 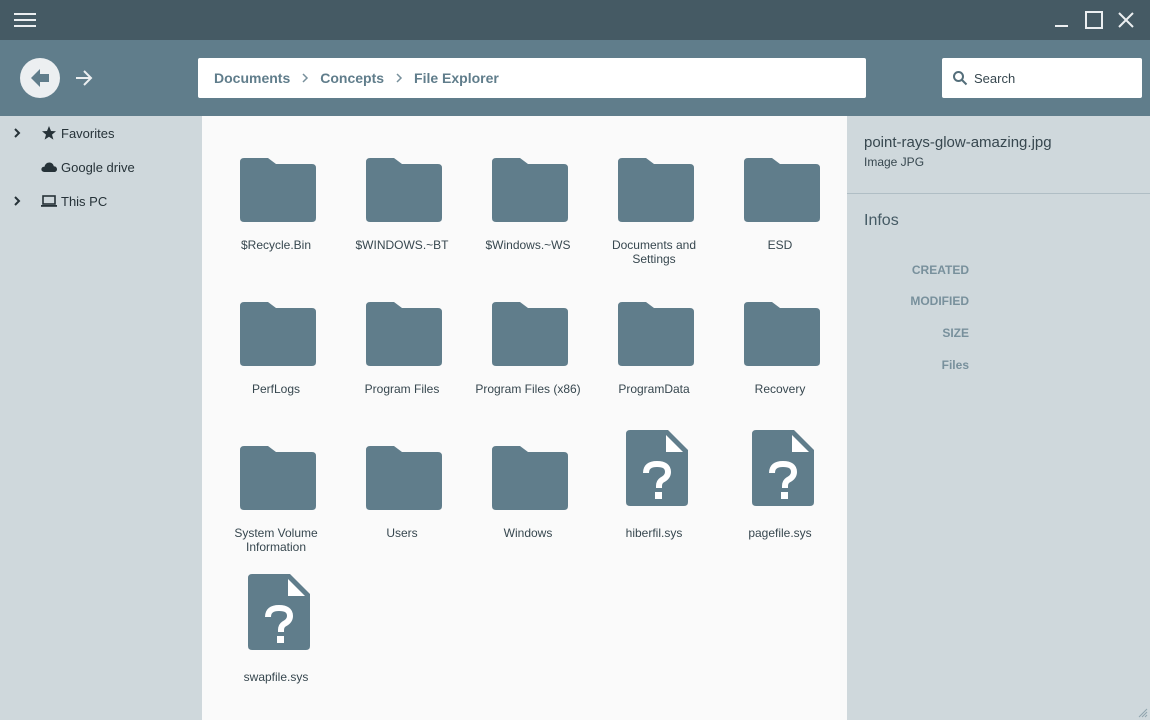 I want to click on search-input, so click(x=1054, y=78).